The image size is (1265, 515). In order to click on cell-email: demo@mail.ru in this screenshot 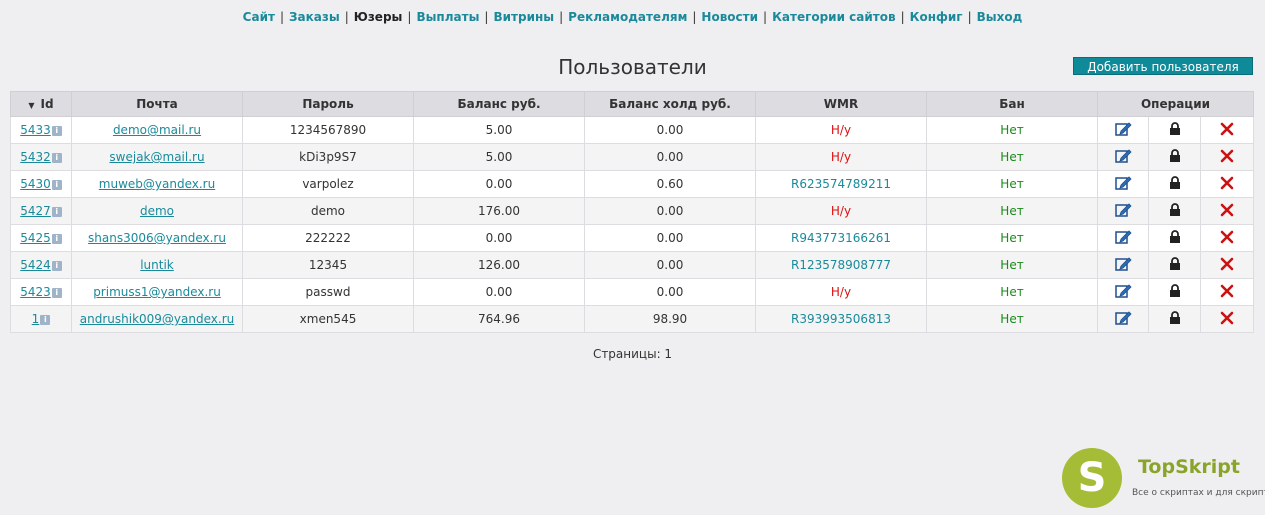, I will do `click(157, 130)`.